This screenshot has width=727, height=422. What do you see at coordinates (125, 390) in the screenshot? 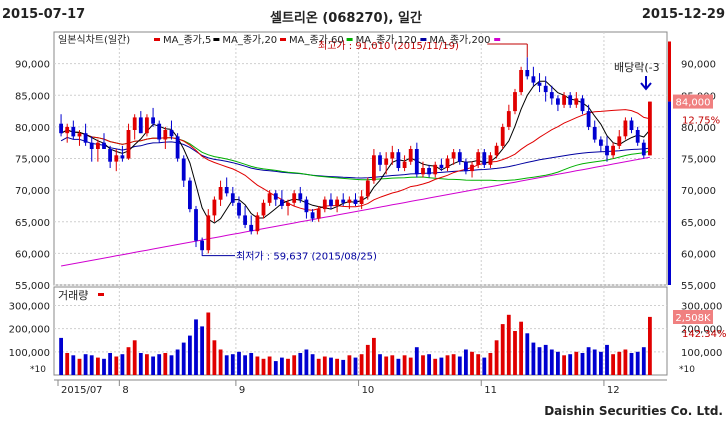
I see `month-label: 8` at bounding box center [125, 390].